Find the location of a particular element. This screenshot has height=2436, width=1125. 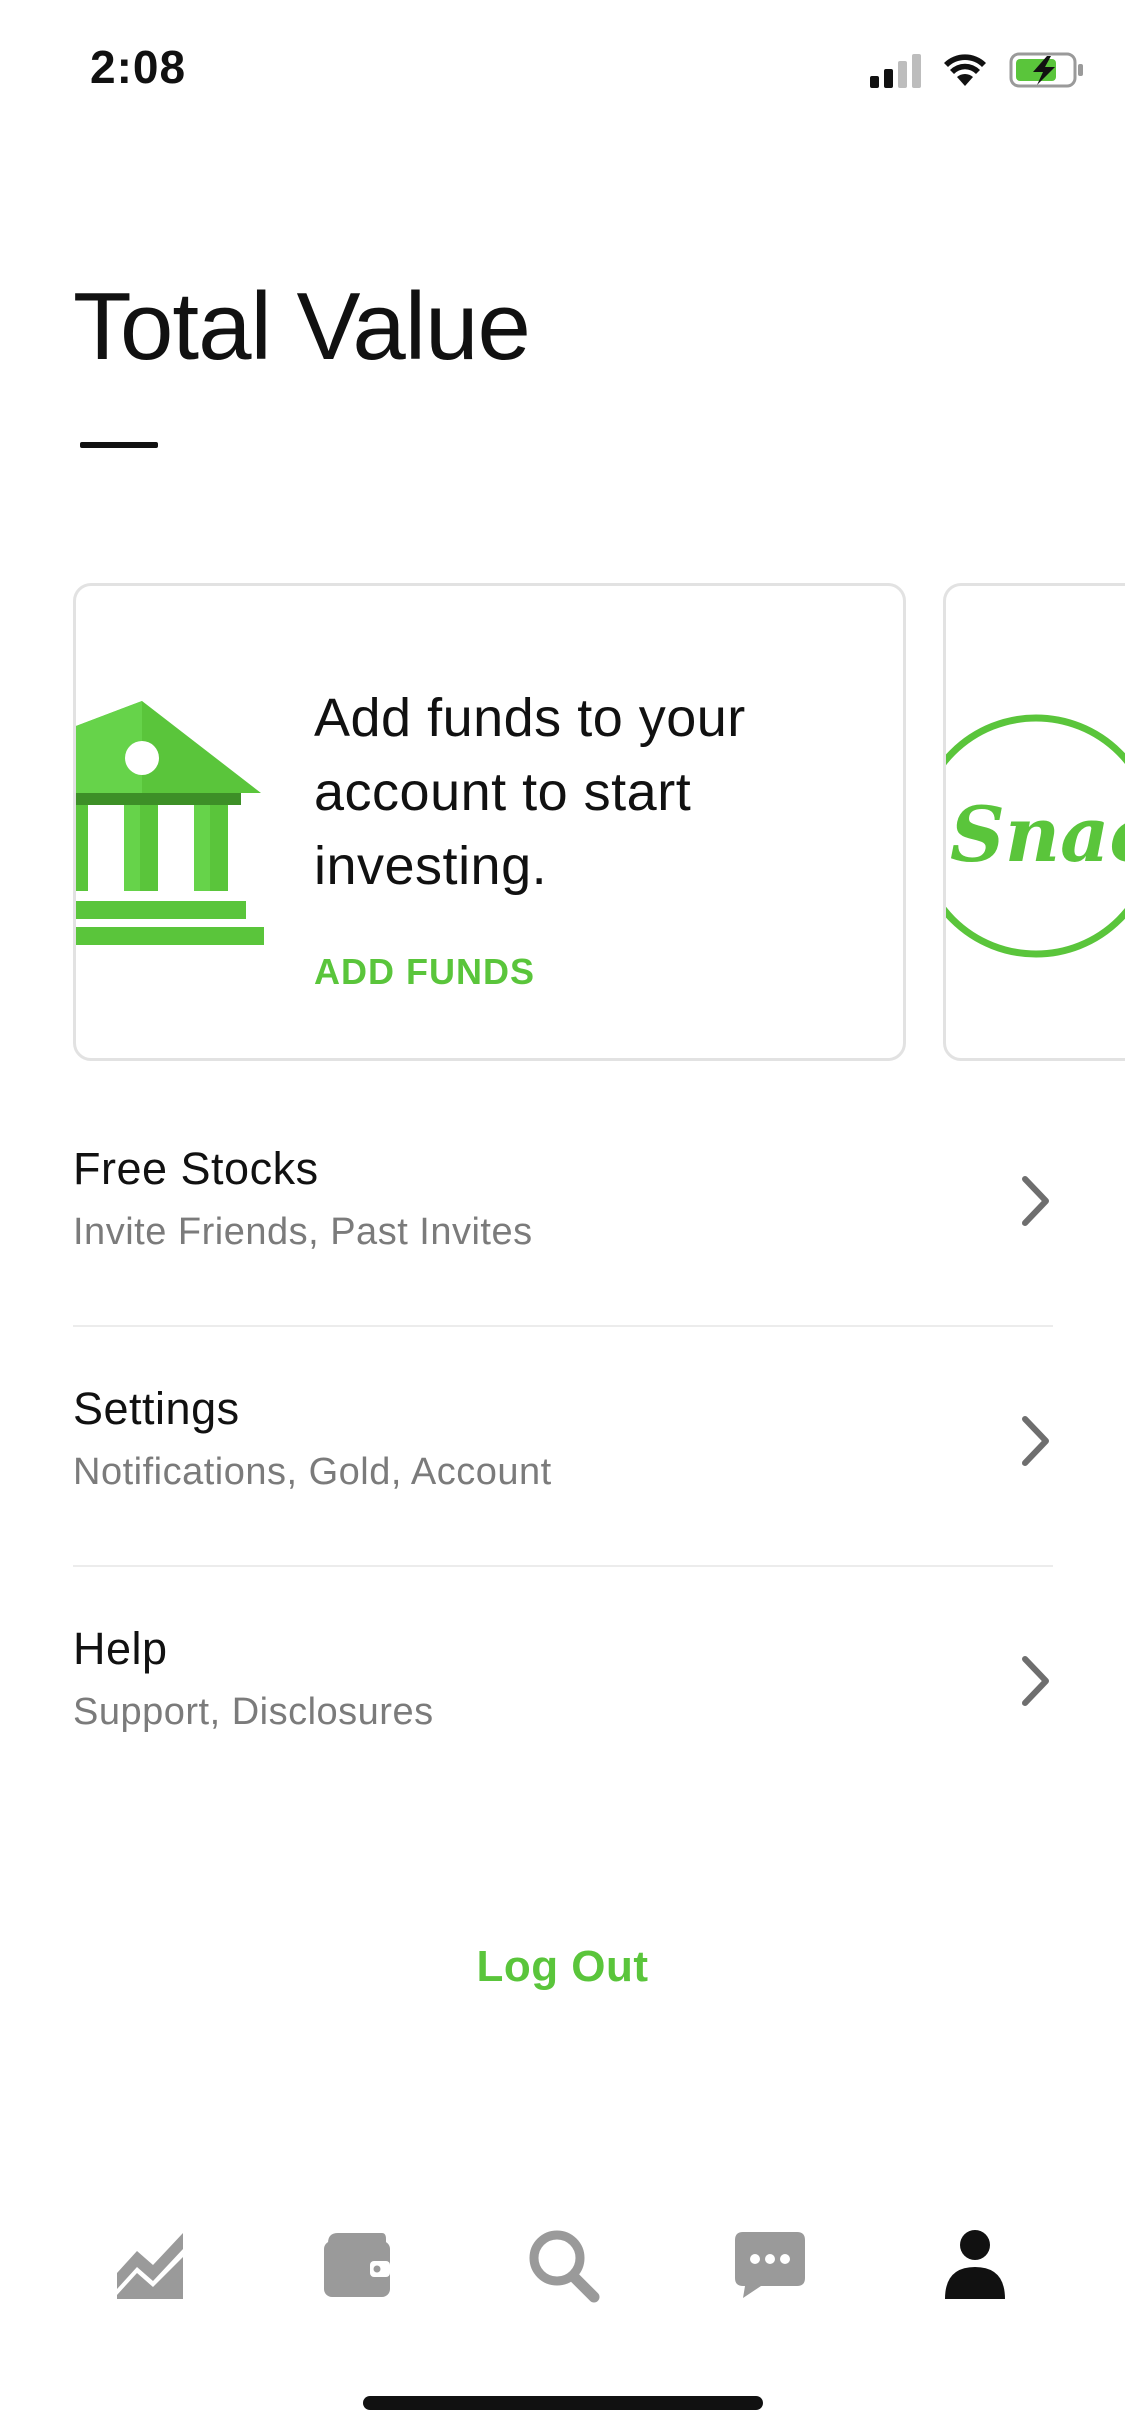

menu-item-subtitle: Support, Disclosures is located at coordinates (253, 1712).